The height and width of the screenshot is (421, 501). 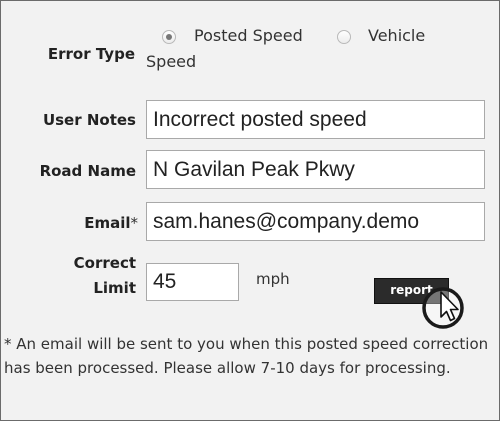 I want to click on speed-unit-label: mph, so click(x=273, y=279).